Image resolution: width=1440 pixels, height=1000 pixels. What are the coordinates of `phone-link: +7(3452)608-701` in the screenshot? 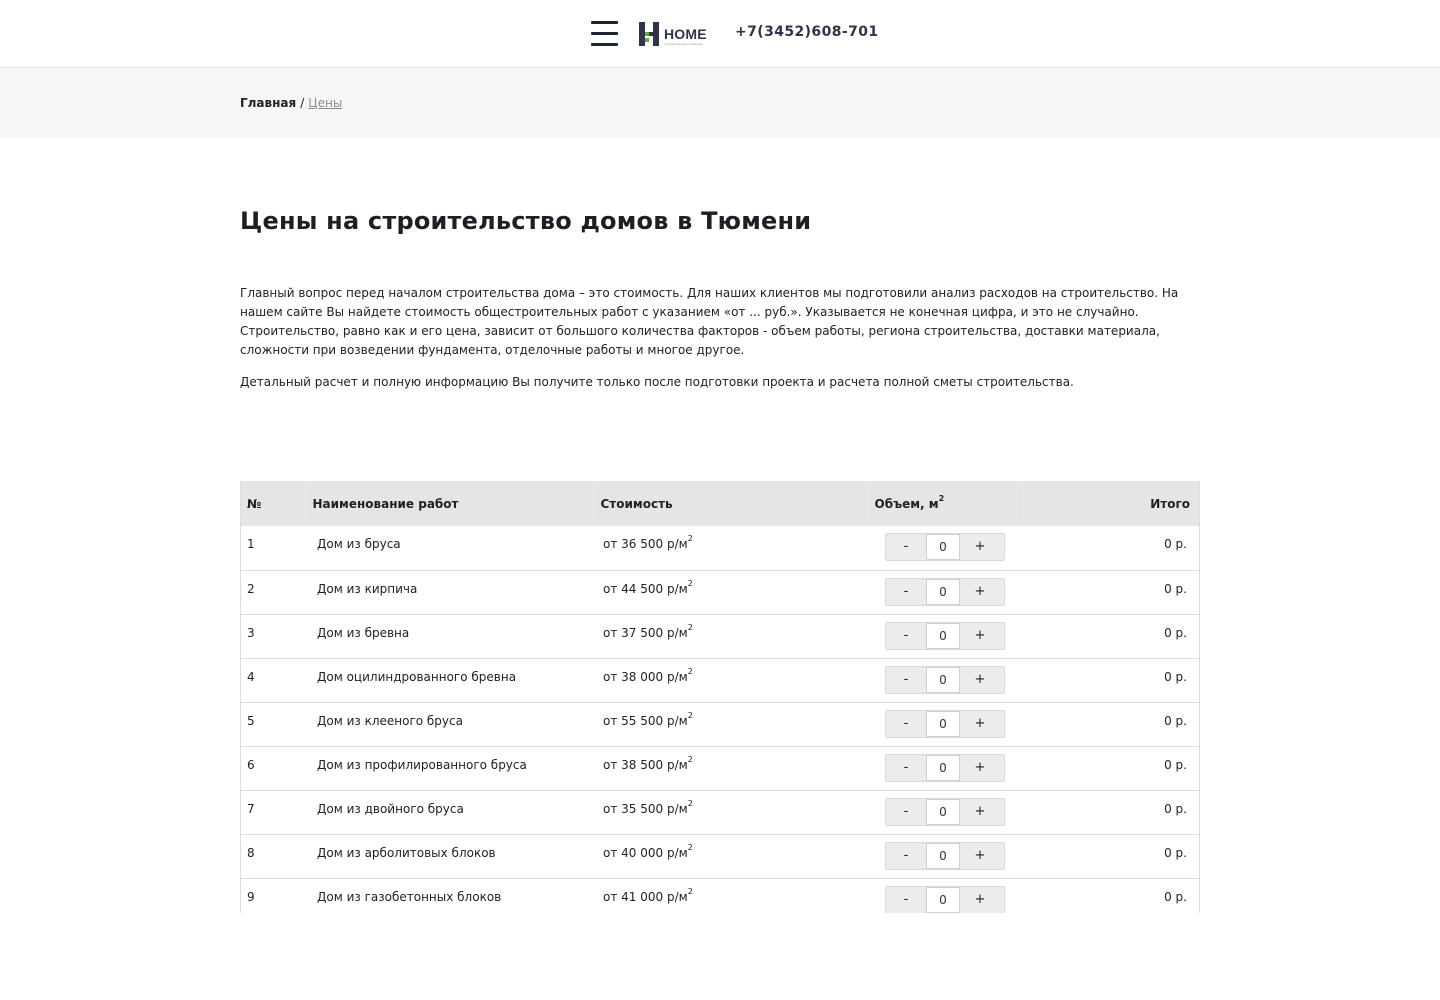 It's located at (807, 32).